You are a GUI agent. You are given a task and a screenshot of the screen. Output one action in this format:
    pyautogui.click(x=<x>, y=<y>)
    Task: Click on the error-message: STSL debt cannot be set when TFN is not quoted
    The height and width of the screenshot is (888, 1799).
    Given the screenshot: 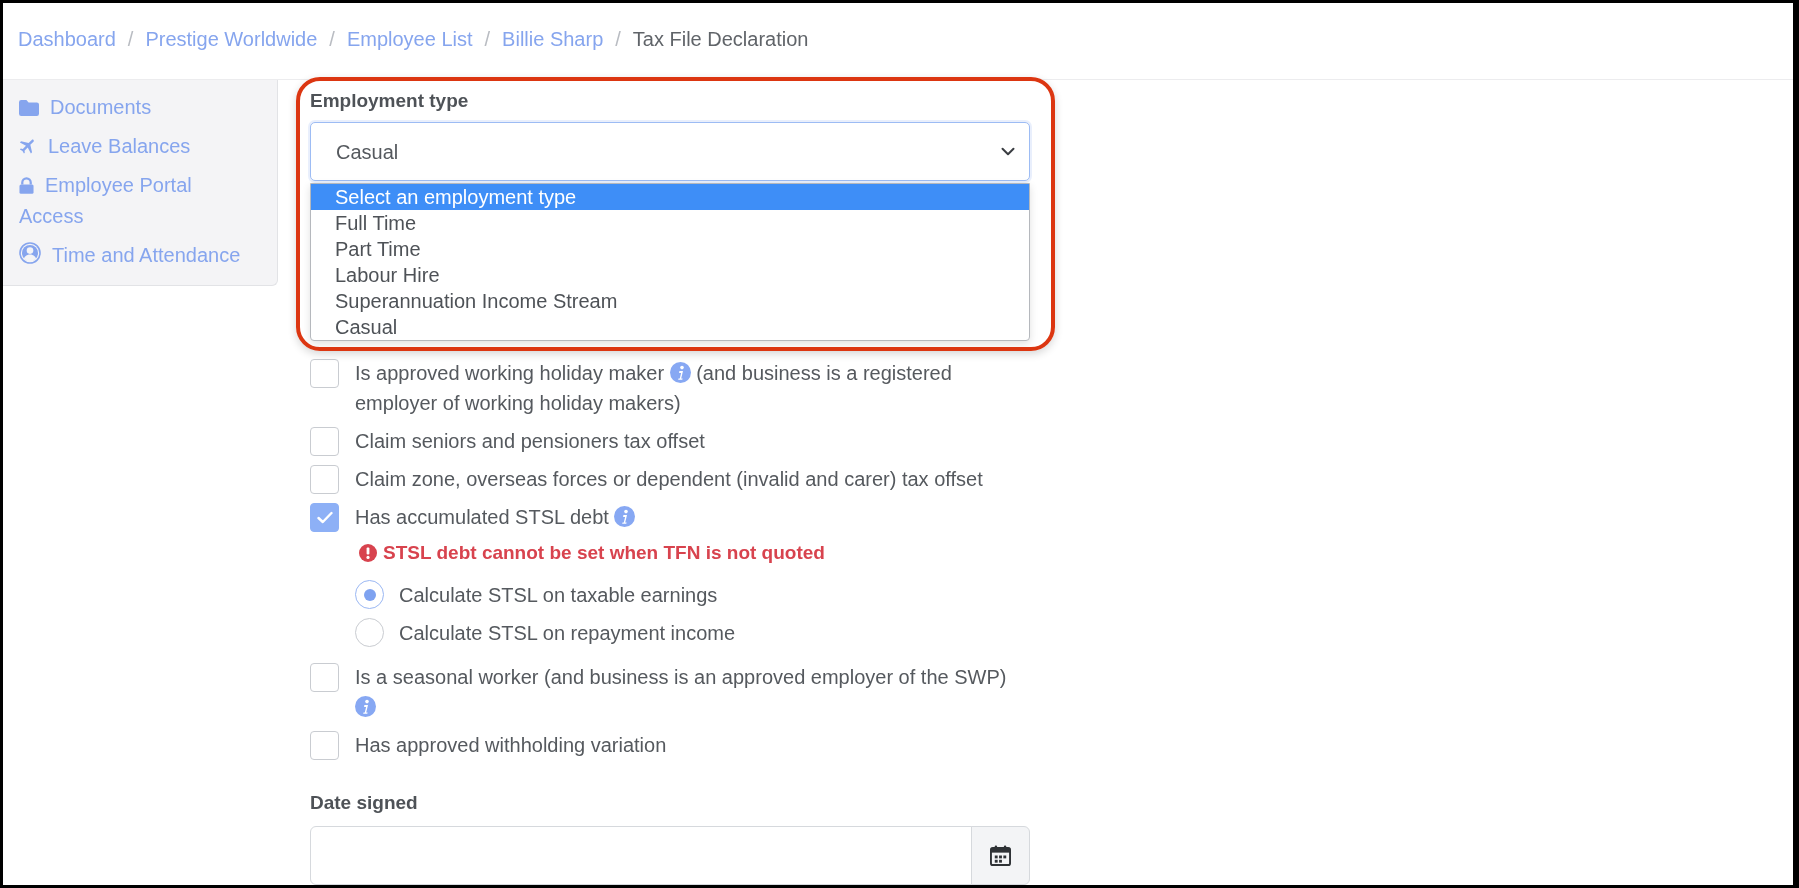 What is the action you would take?
    pyautogui.click(x=604, y=553)
    